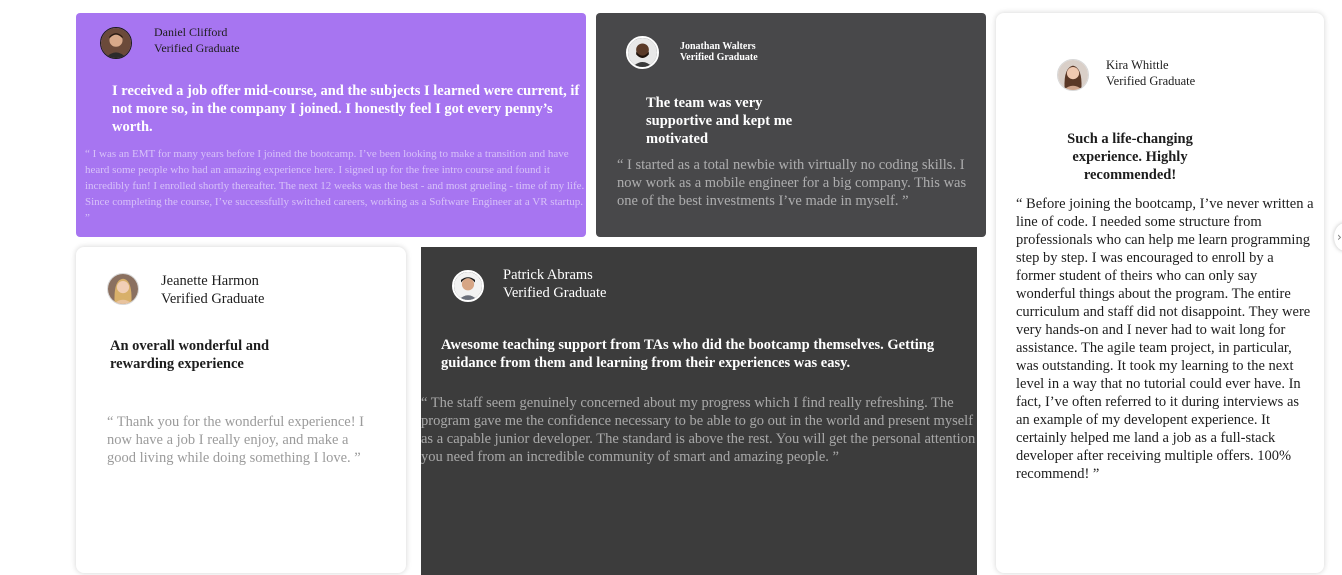 The height and width of the screenshot is (575, 1342). What do you see at coordinates (718, 46) in the screenshot?
I see `author-name: Jonathan Walters` at bounding box center [718, 46].